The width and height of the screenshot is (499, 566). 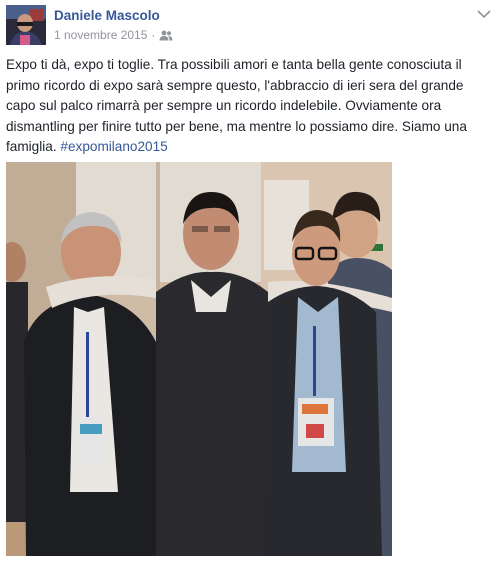 I want to click on post-meta: 1 novembre 2015 ·, so click(x=113, y=35).